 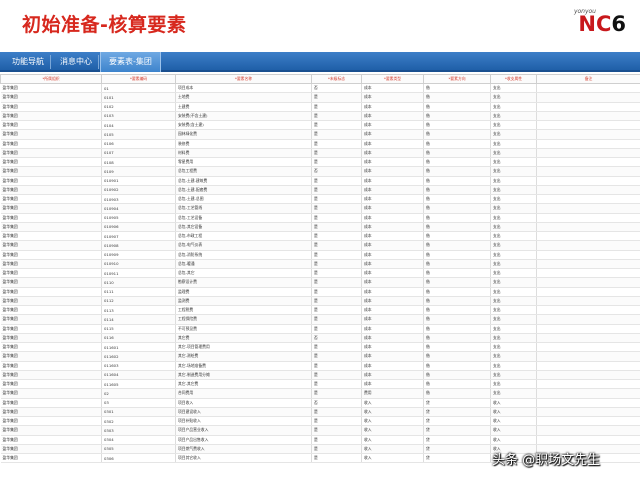 What do you see at coordinates (243, 412) in the screenshot?
I see `cell-name: 项目建设收入` at bounding box center [243, 412].